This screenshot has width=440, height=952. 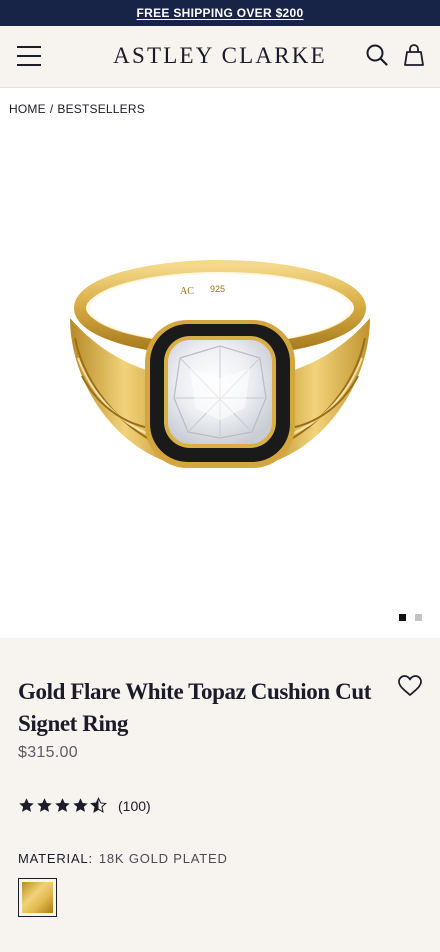 I want to click on product-price: $315.00, so click(x=48, y=752).